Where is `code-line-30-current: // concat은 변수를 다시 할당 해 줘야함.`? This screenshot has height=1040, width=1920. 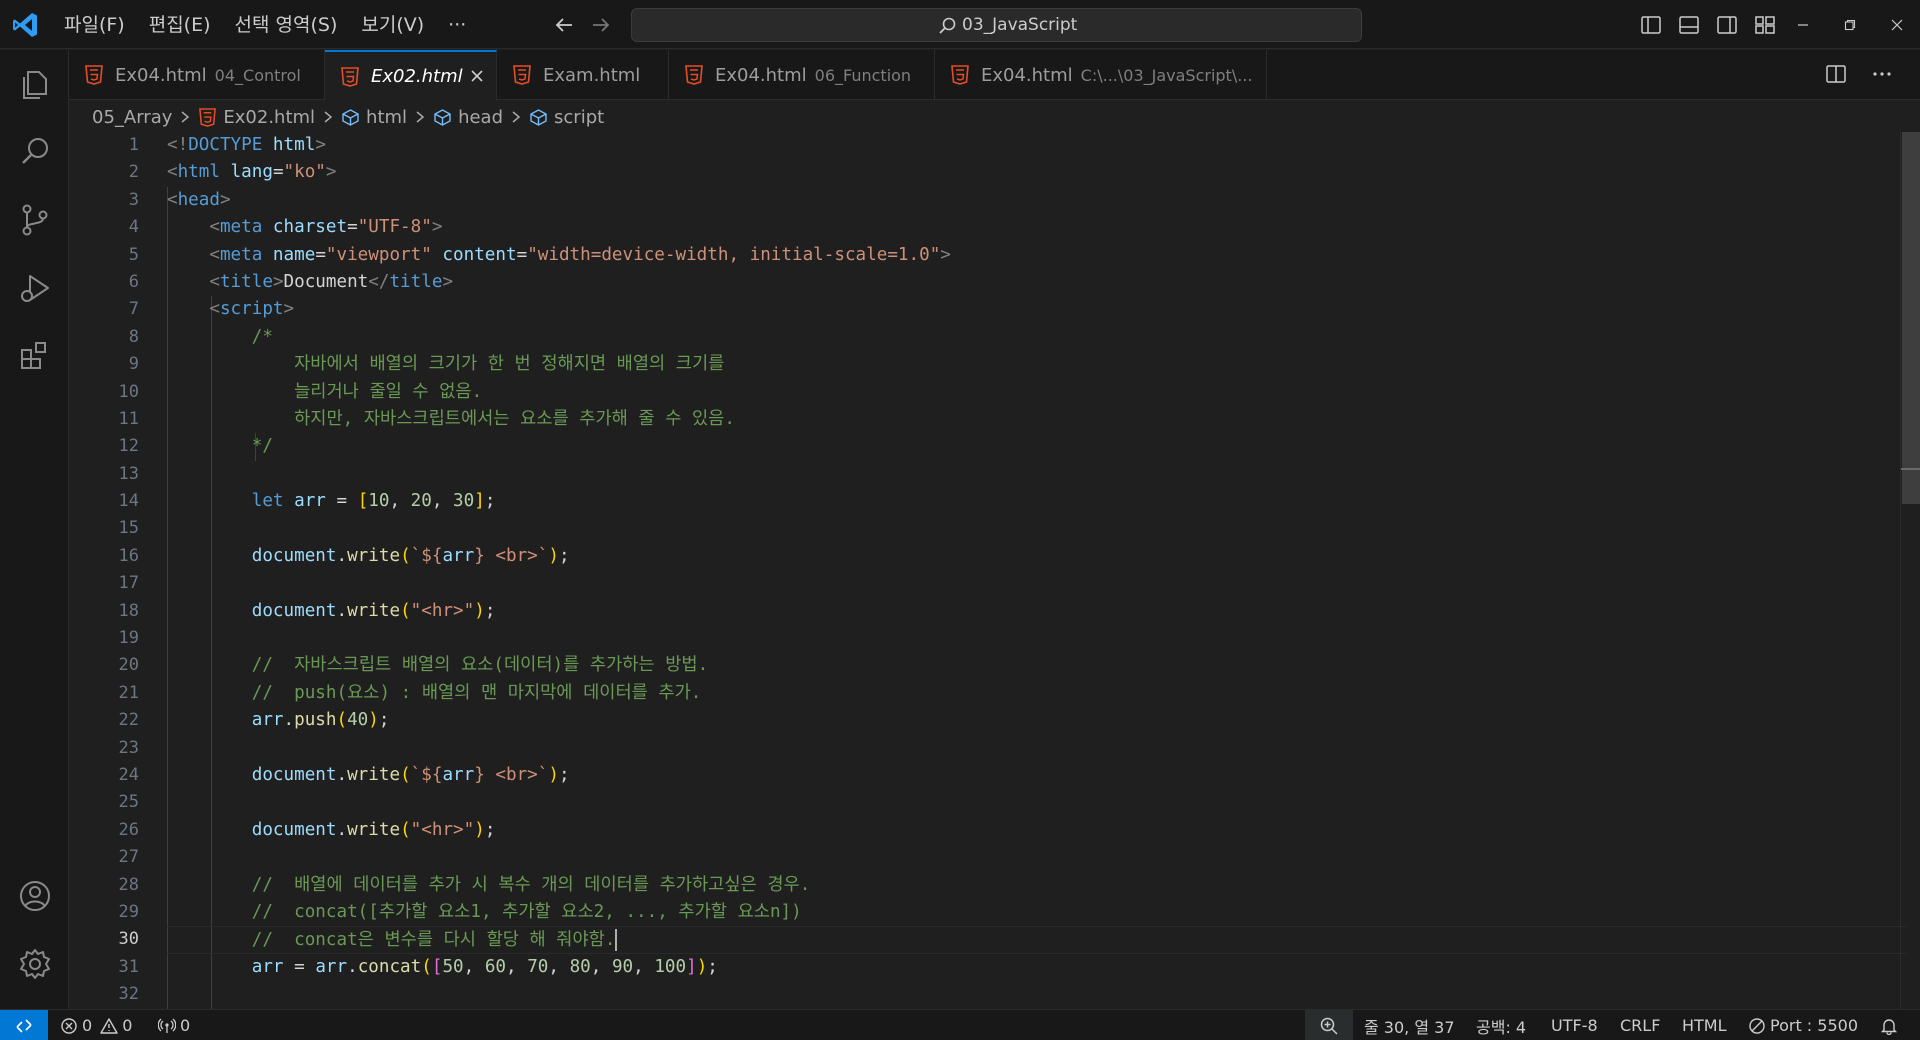 code-line-30-current: // concat은 변수를 다시 할당 해 줘야함. is located at coordinates (1037, 940).